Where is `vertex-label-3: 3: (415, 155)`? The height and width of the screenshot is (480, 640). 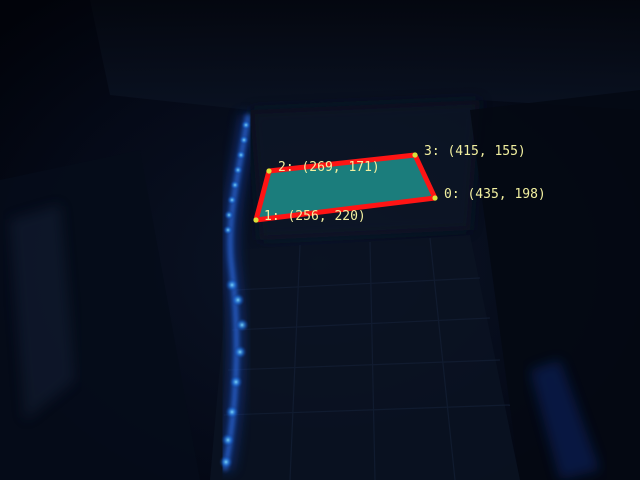
vertex-label-3: 3: (415, 155) is located at coordinates (475, 151).